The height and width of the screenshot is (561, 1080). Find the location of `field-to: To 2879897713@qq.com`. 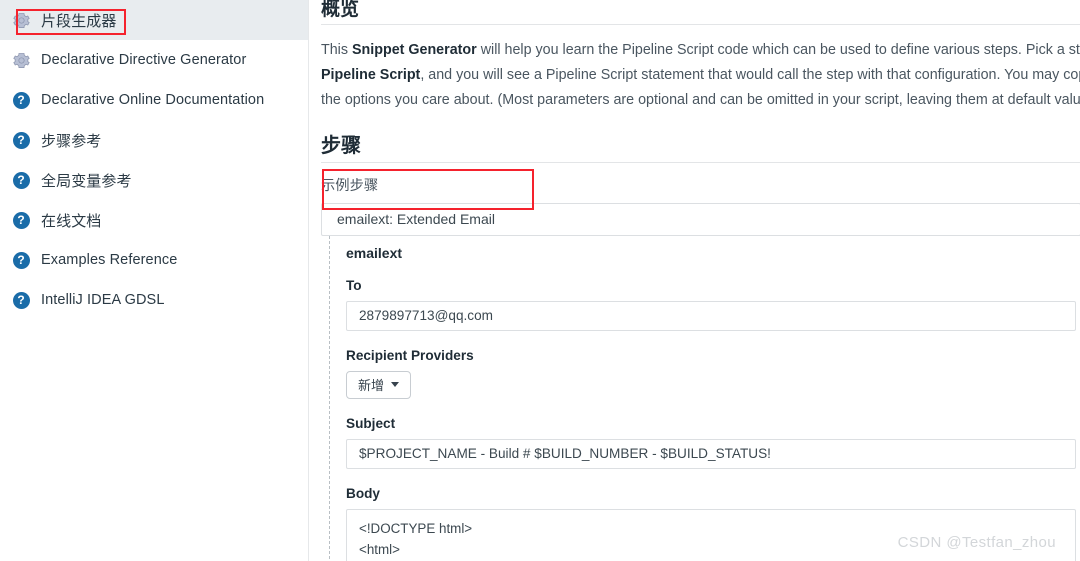

field-to: To 2879897713@qq.com is located at coordinates (713, 304).